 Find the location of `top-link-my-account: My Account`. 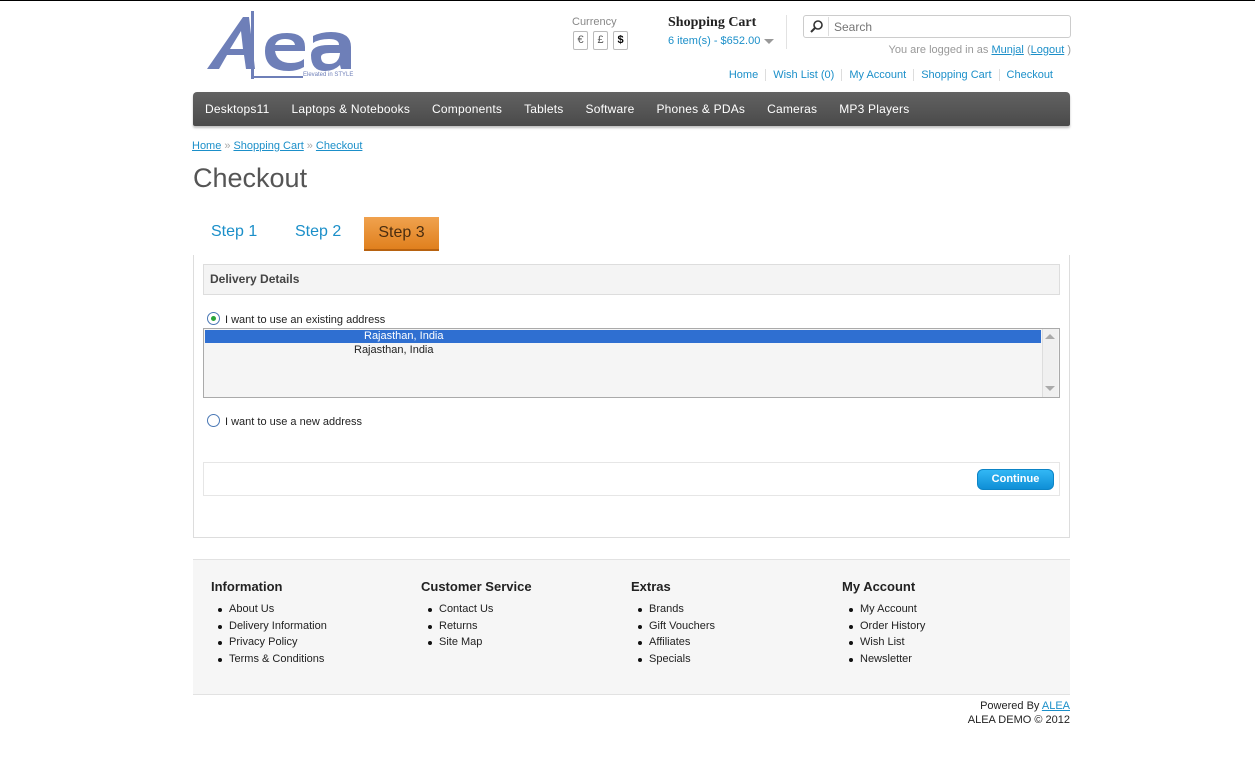

top-link-my-account: My Account is located at coordinates (877, 75).